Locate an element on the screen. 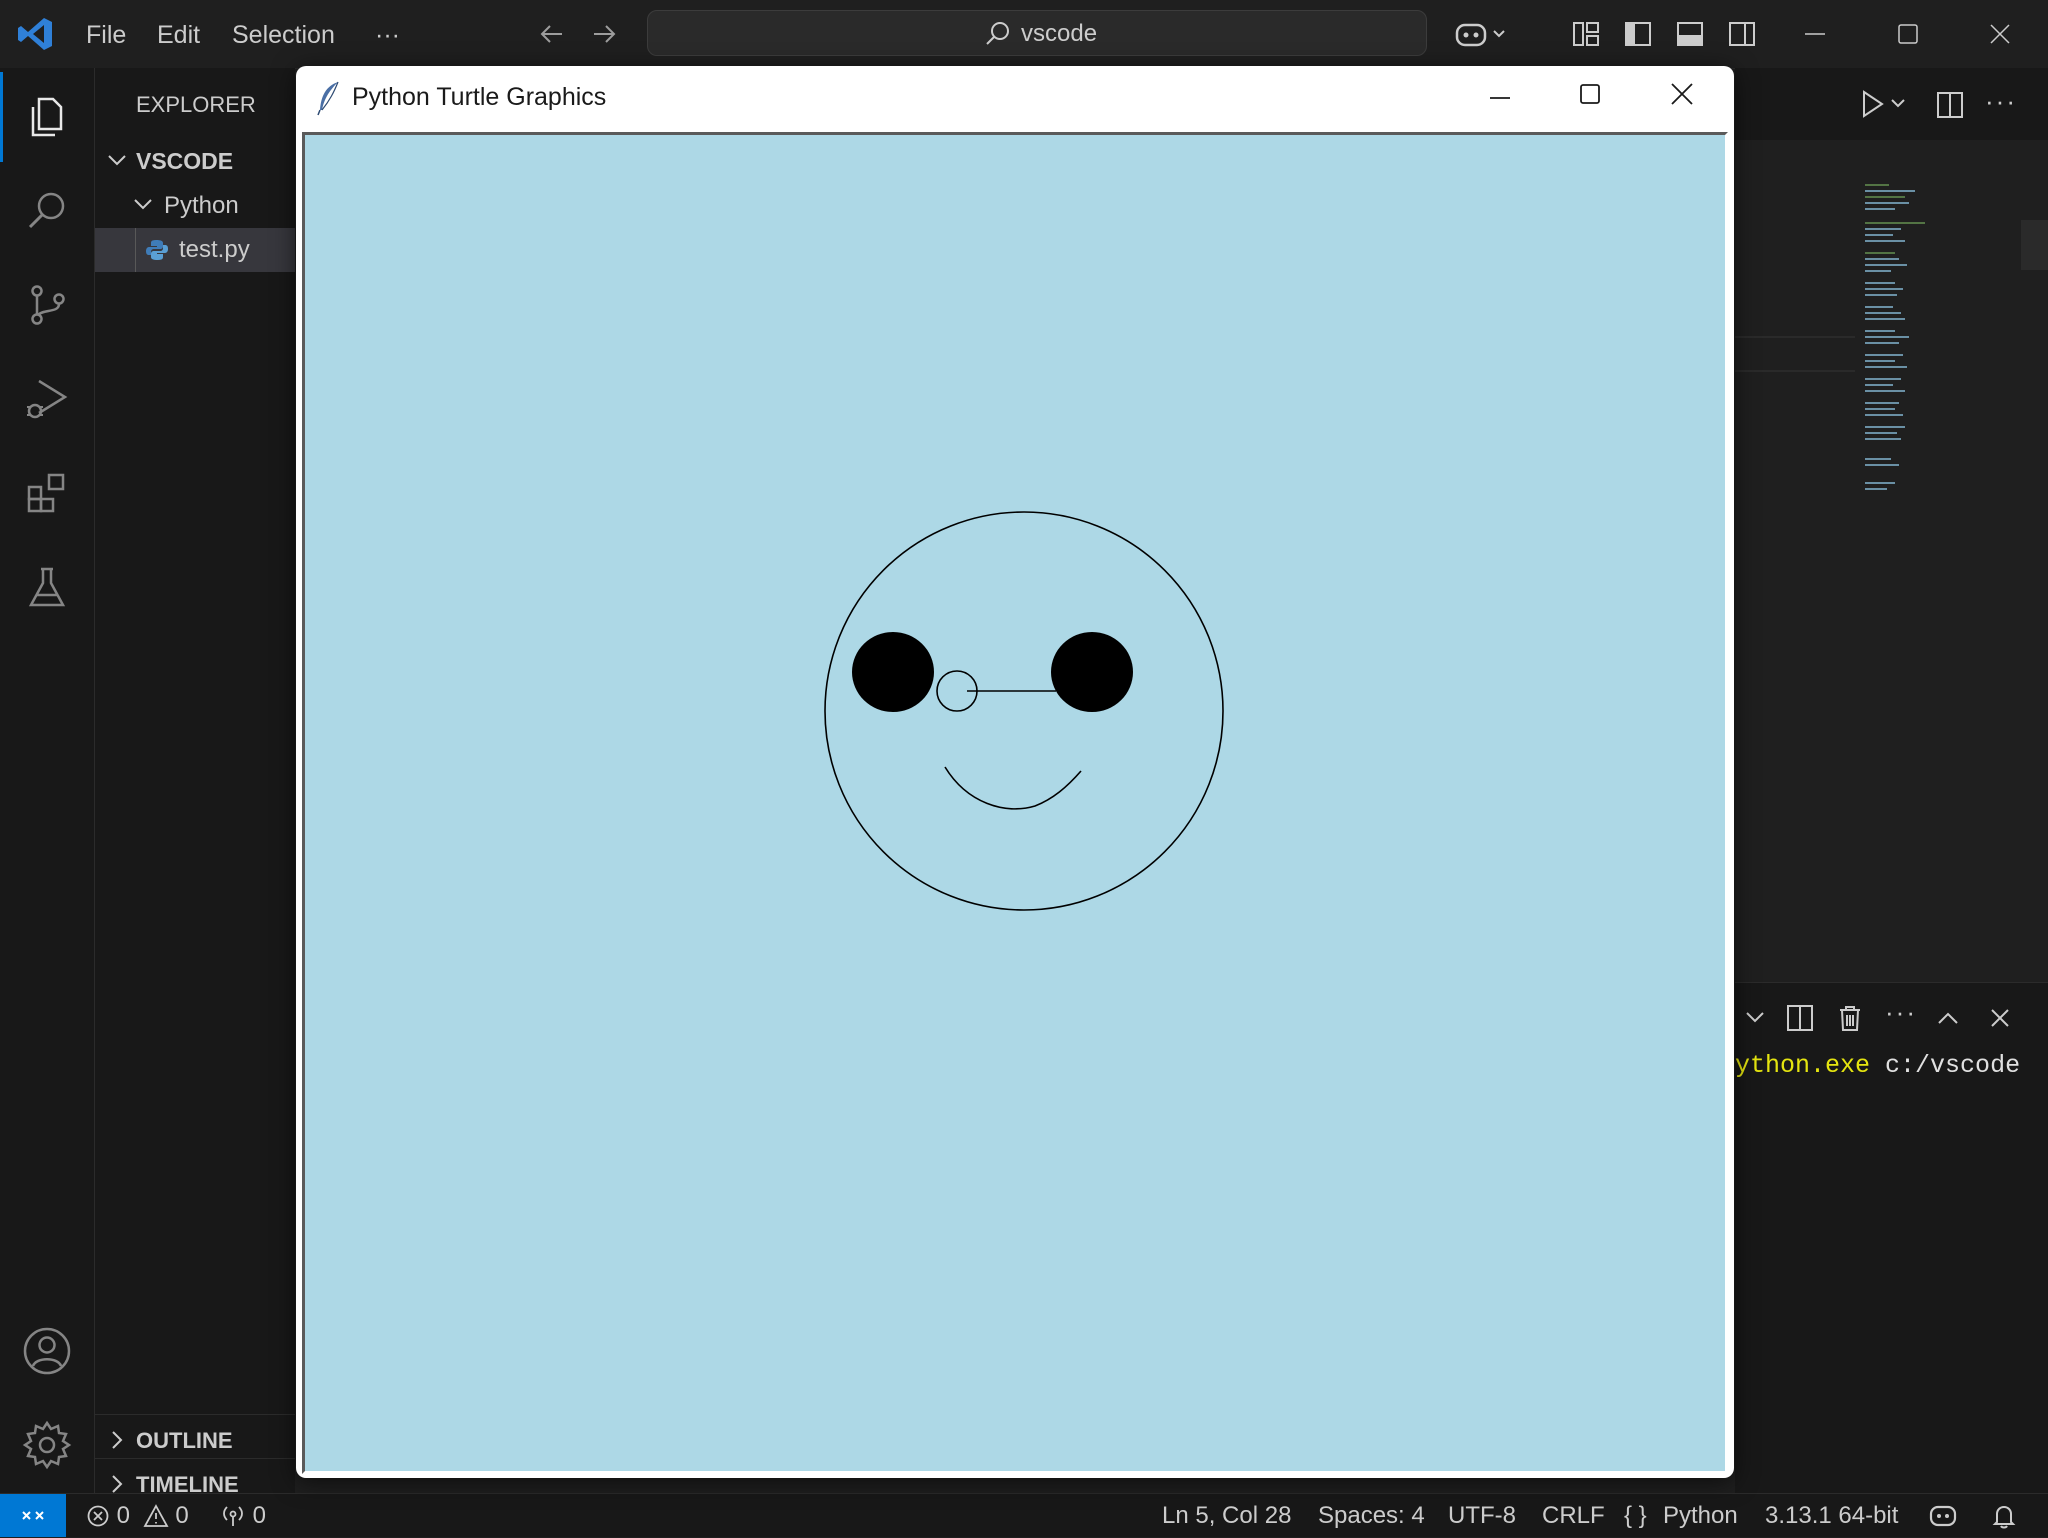 The width and height of the screenshot is (2048, 1538). smiley-drawing is located at coordinates (1024, 711).